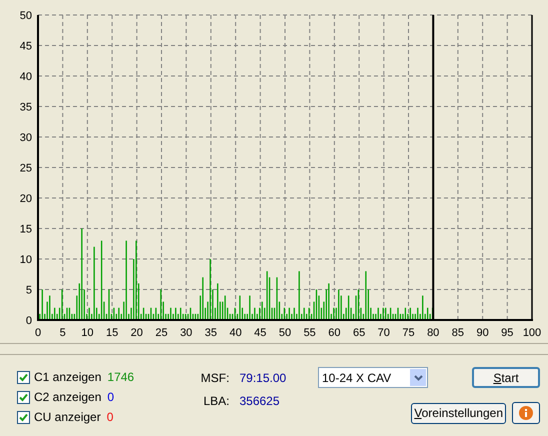 The width and height of the screenshot is (548, 436). Describe the element at coordinates (26, 260) in the screenshot. I see `y-tick-label: 10` at that location.